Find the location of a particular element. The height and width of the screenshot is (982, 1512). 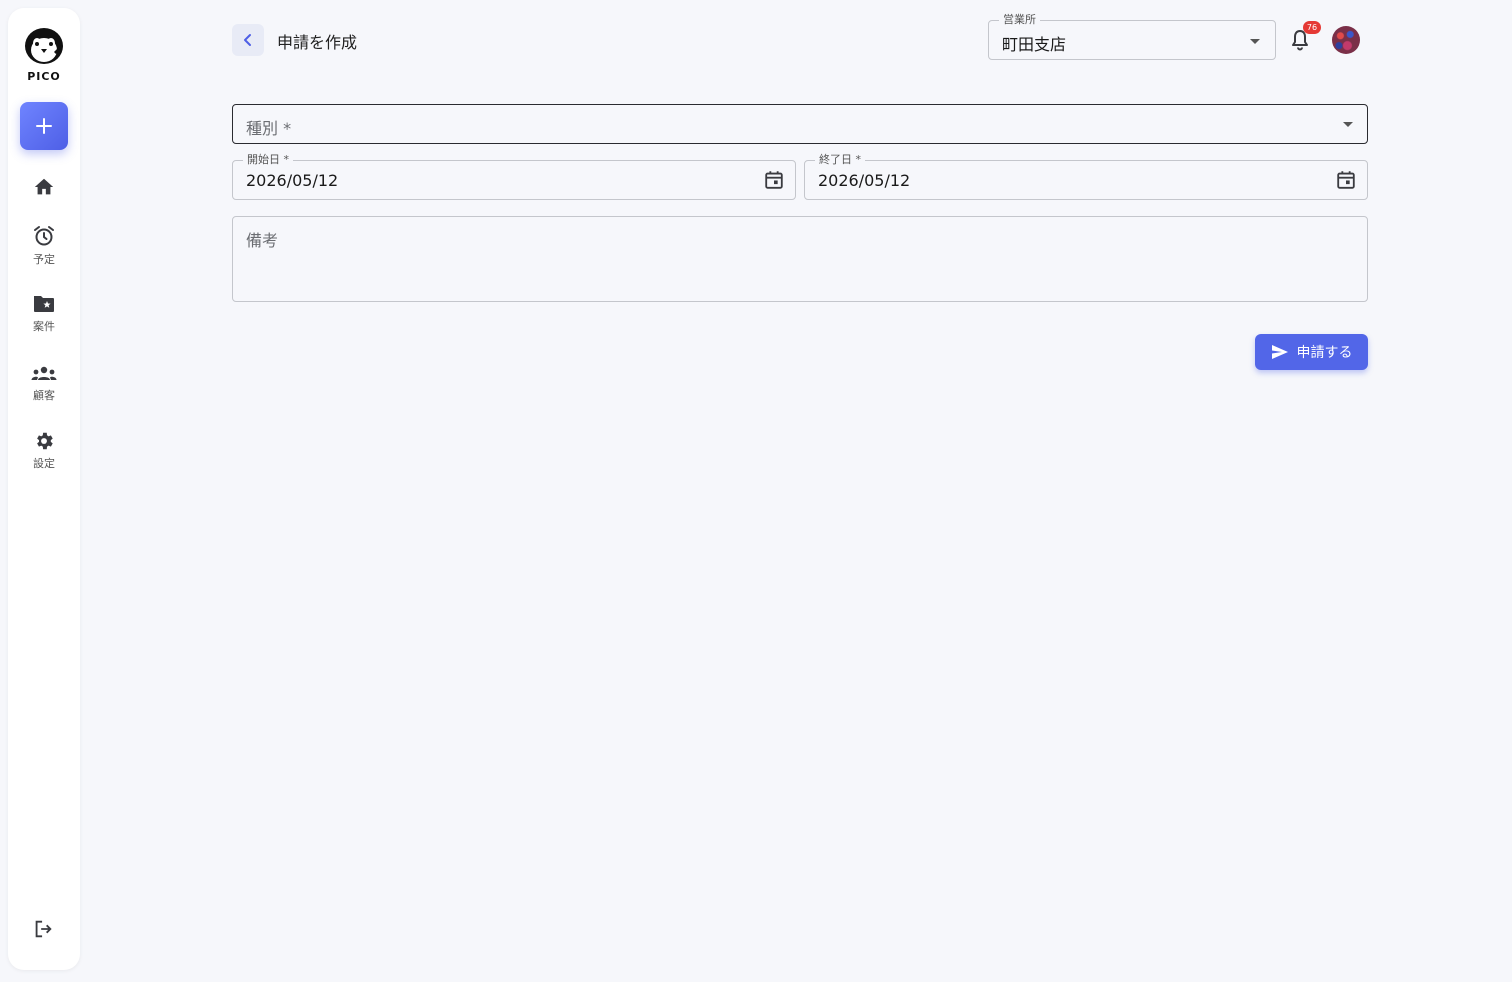

office-select-value: 町田支店 is located at coordinates (1034, 44).